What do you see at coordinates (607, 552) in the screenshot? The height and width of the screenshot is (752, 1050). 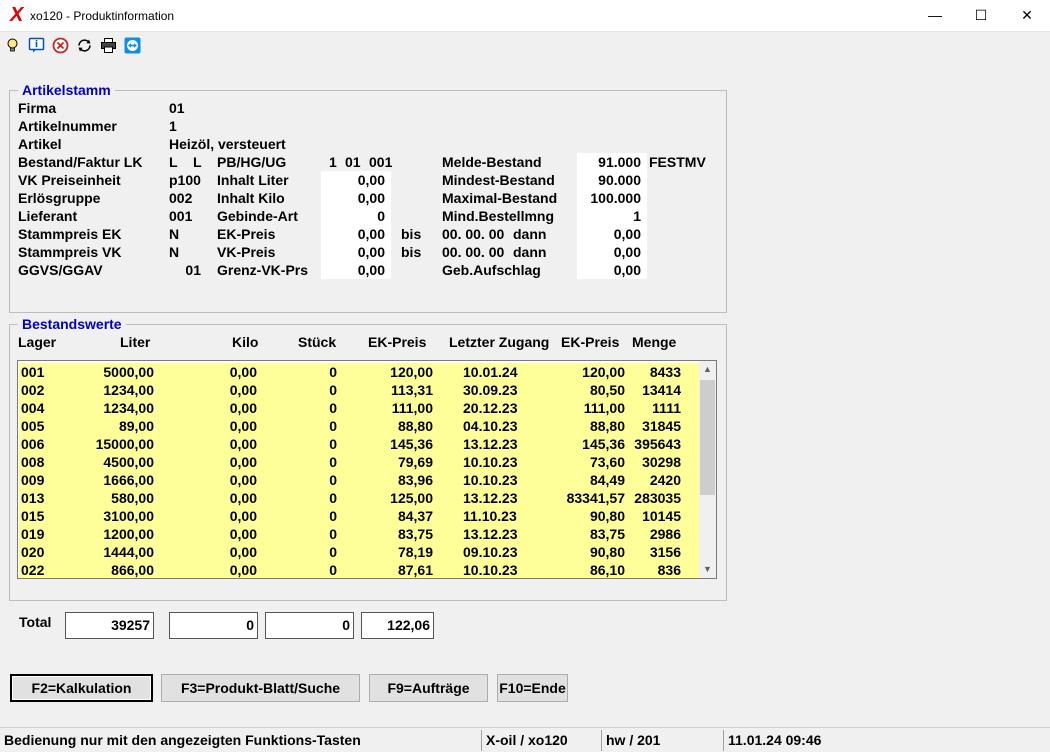 I see `cell-zugang-preis: 90,80` at bounding box center [607, 552].